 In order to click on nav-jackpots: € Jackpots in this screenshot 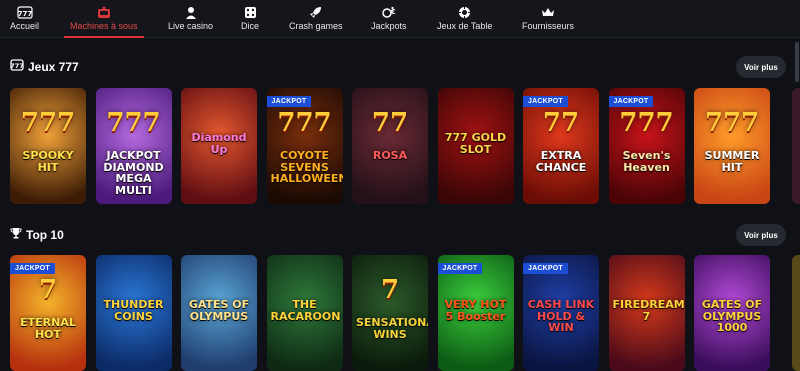, I will do `click(389, 19)`.